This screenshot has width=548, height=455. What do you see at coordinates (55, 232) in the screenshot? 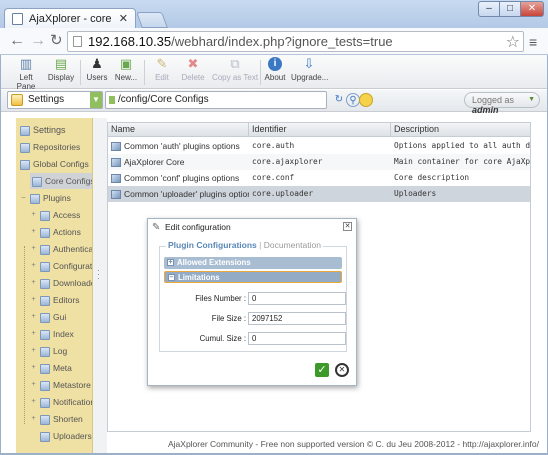
I see `sidebar-item-actions: + Actions` at bounding box center [55, 232].